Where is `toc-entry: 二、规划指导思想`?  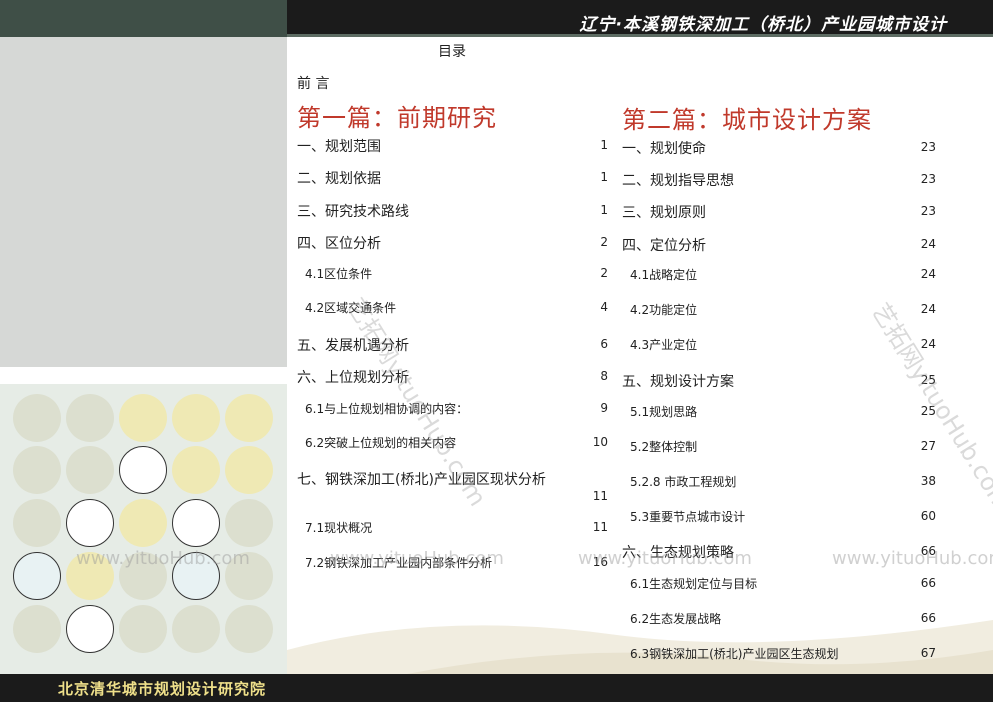 toc-entry: 二、规划指导思想 is located at coordinates (678, 180).